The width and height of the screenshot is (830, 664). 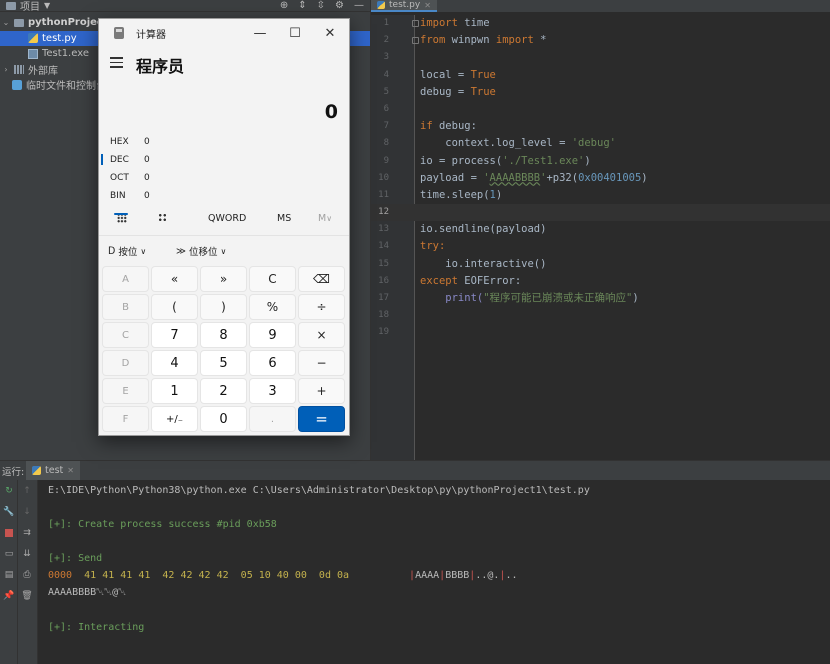 What do you see at coordinates (9, 490) in the screenshot?
I see `rerun-icon: ↻` at bounding box center [9, 490].